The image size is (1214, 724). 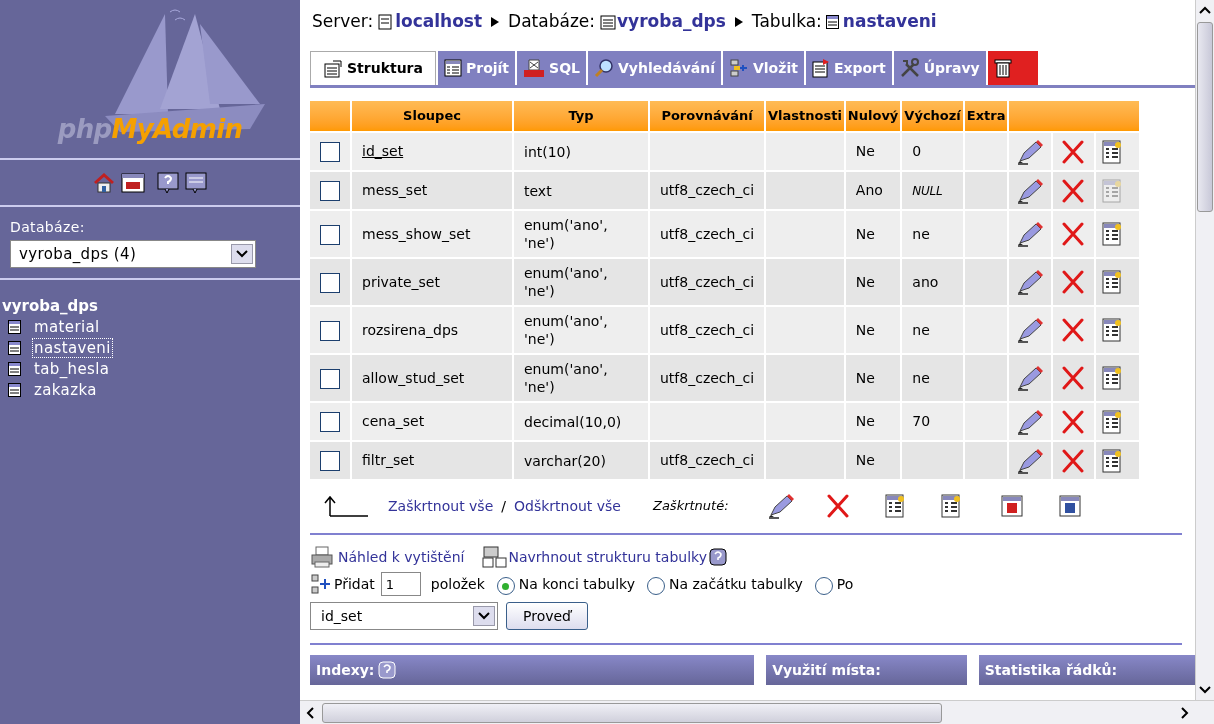 What do you see at coordinates (476, 68) in the screenshot?
I see `tab: Projít` at bounding box center [476, 68].